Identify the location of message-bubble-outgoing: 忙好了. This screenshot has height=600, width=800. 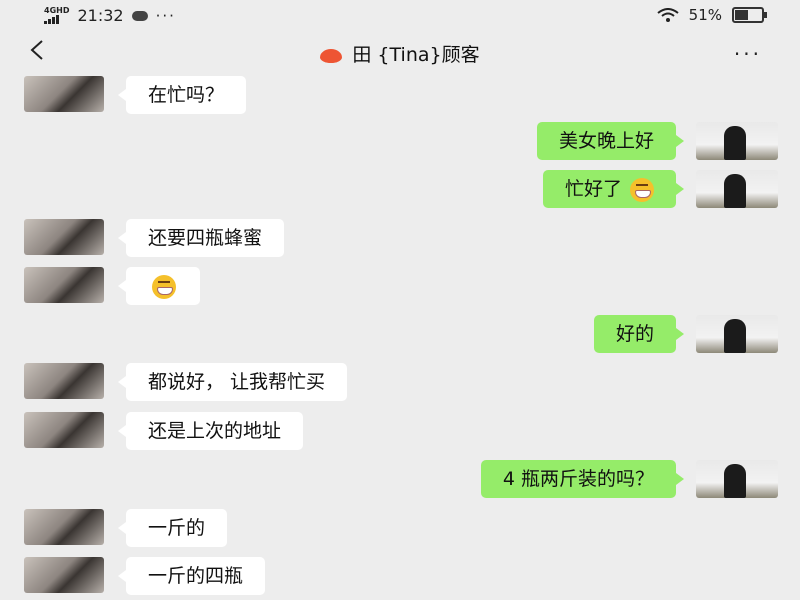
(613, 189).